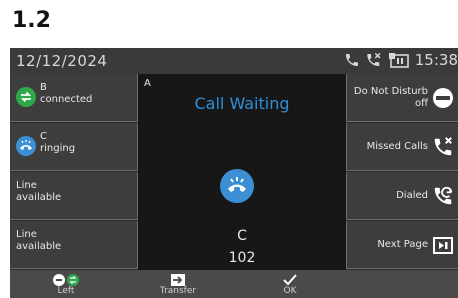  I want to click on softkey-bar: Left Transfer OK, so click(234, 284).